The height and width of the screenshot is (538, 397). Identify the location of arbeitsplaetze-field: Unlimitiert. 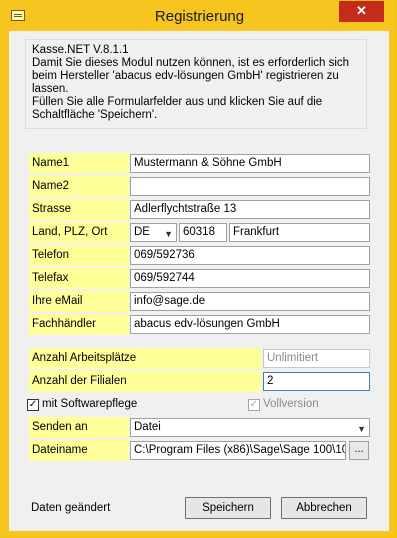
(316, 358).